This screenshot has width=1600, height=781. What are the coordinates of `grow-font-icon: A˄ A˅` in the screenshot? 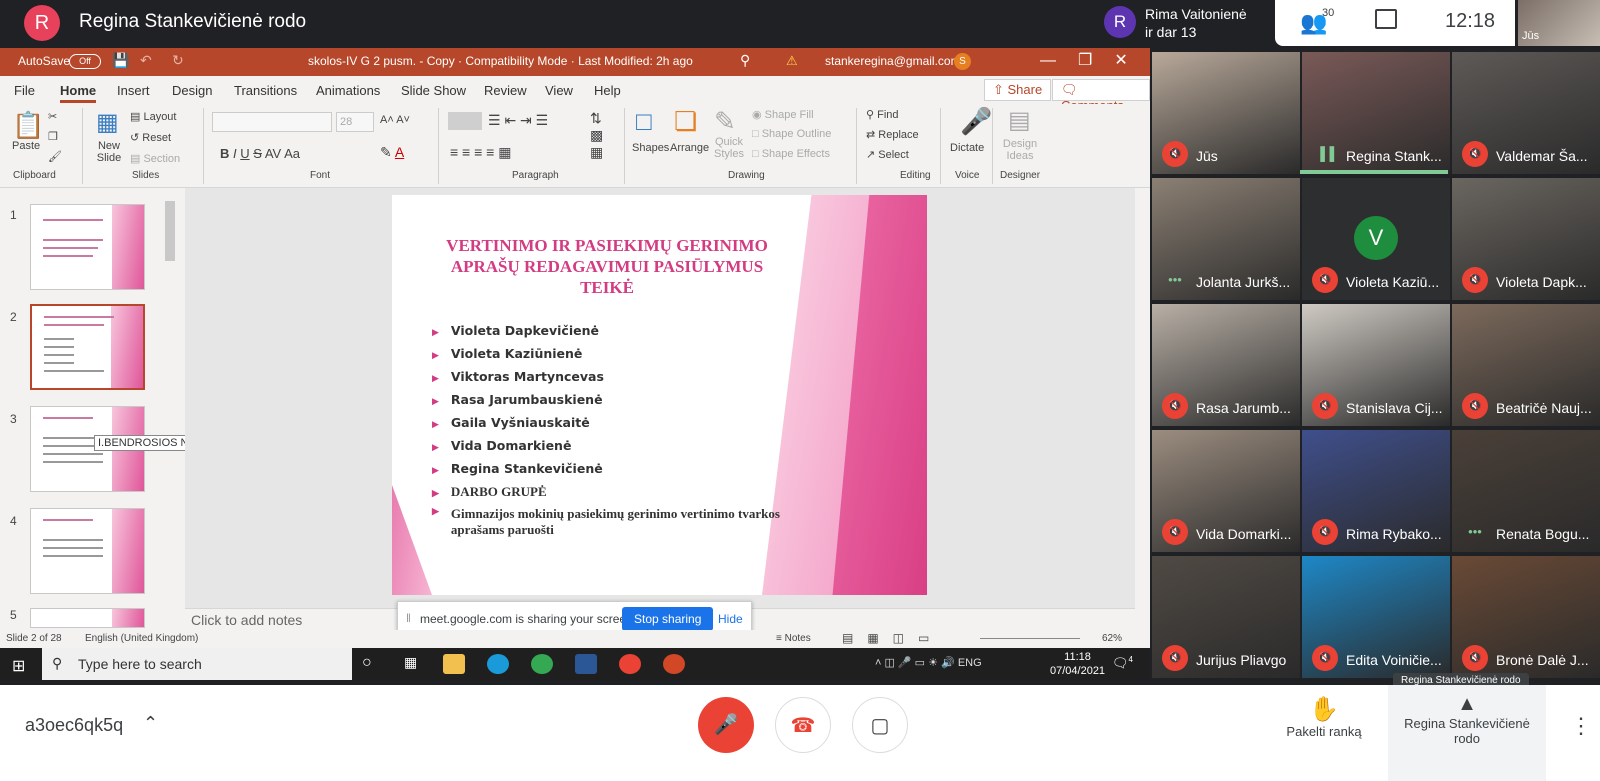 It's located at (395, 120).